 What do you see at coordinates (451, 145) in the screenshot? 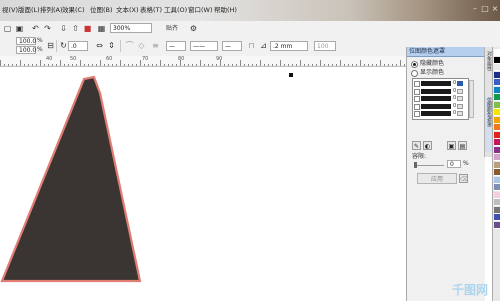
I see `save-mask-icon: ▣` at bounding box center [451, 145].